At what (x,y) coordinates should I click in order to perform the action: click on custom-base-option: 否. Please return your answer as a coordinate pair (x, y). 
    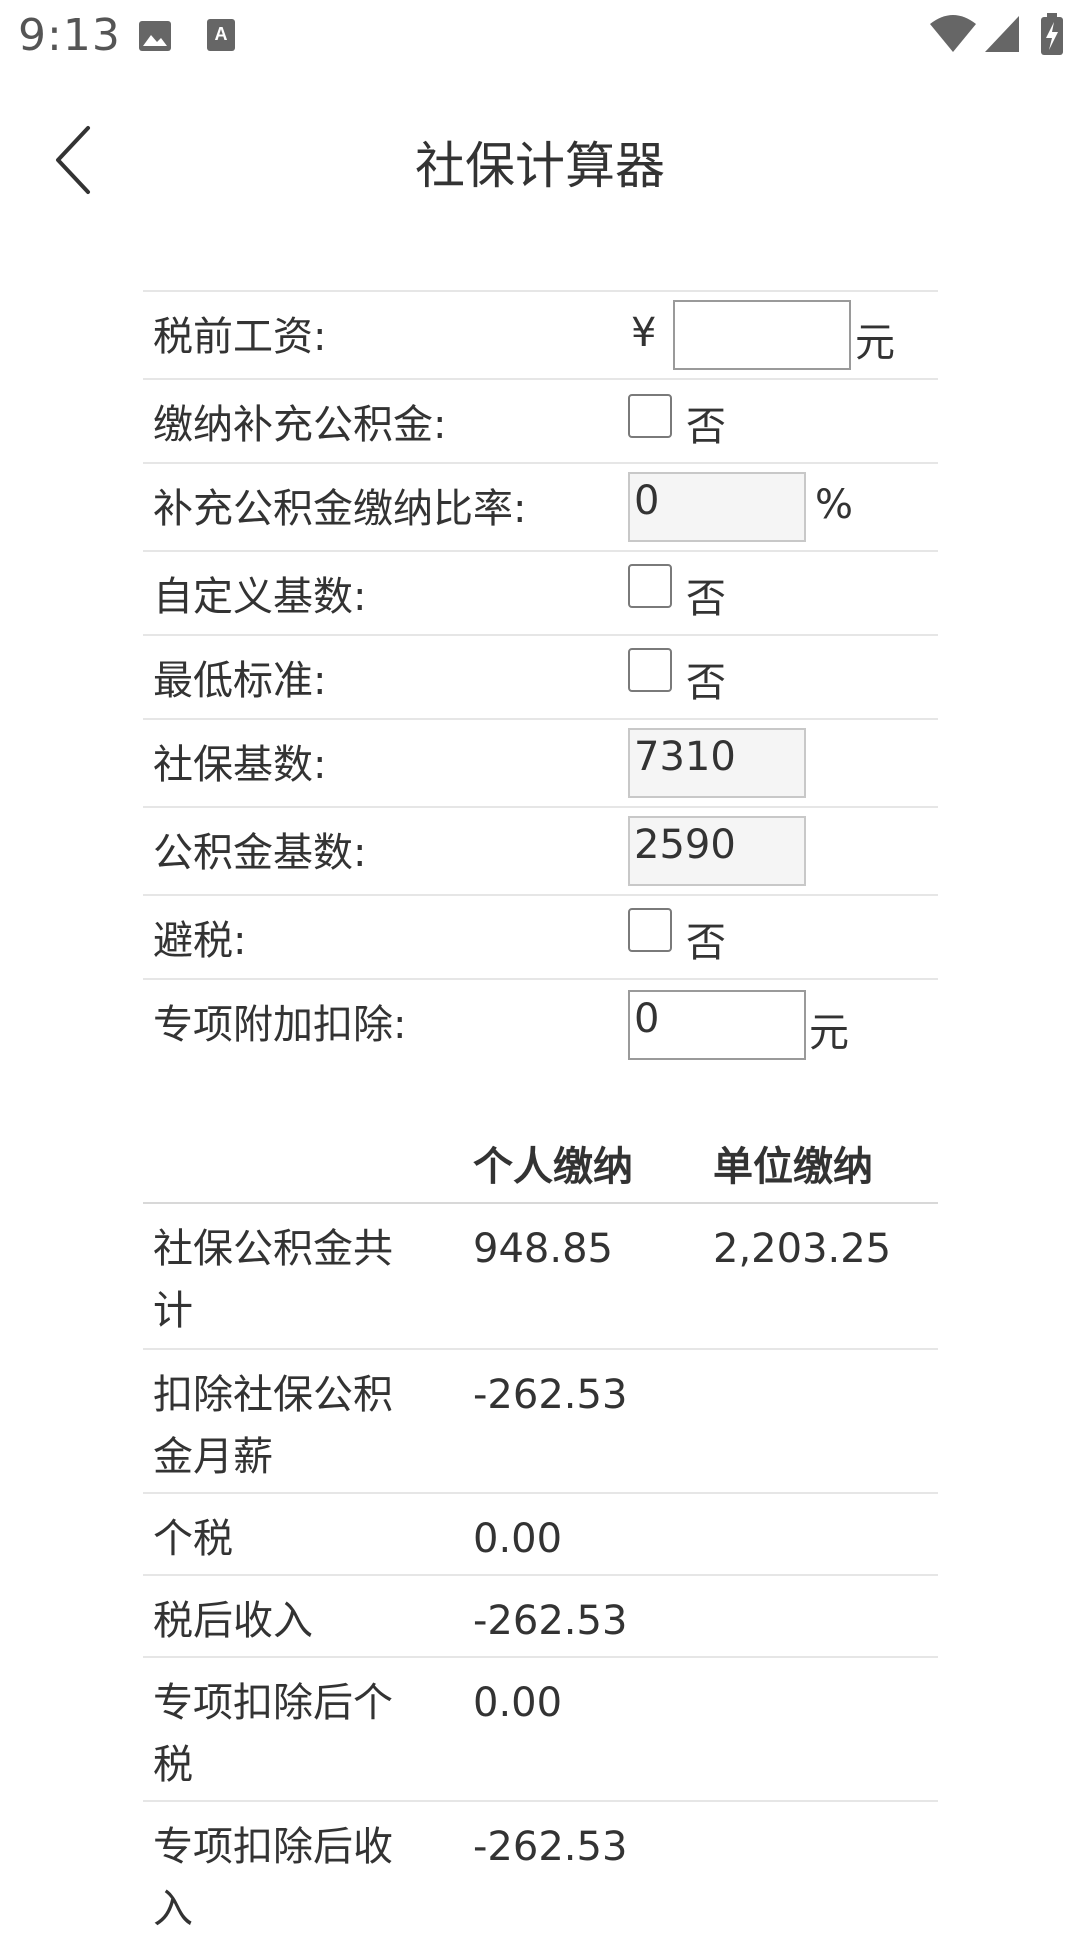
    Looking at the image, I should click on (706, 599).